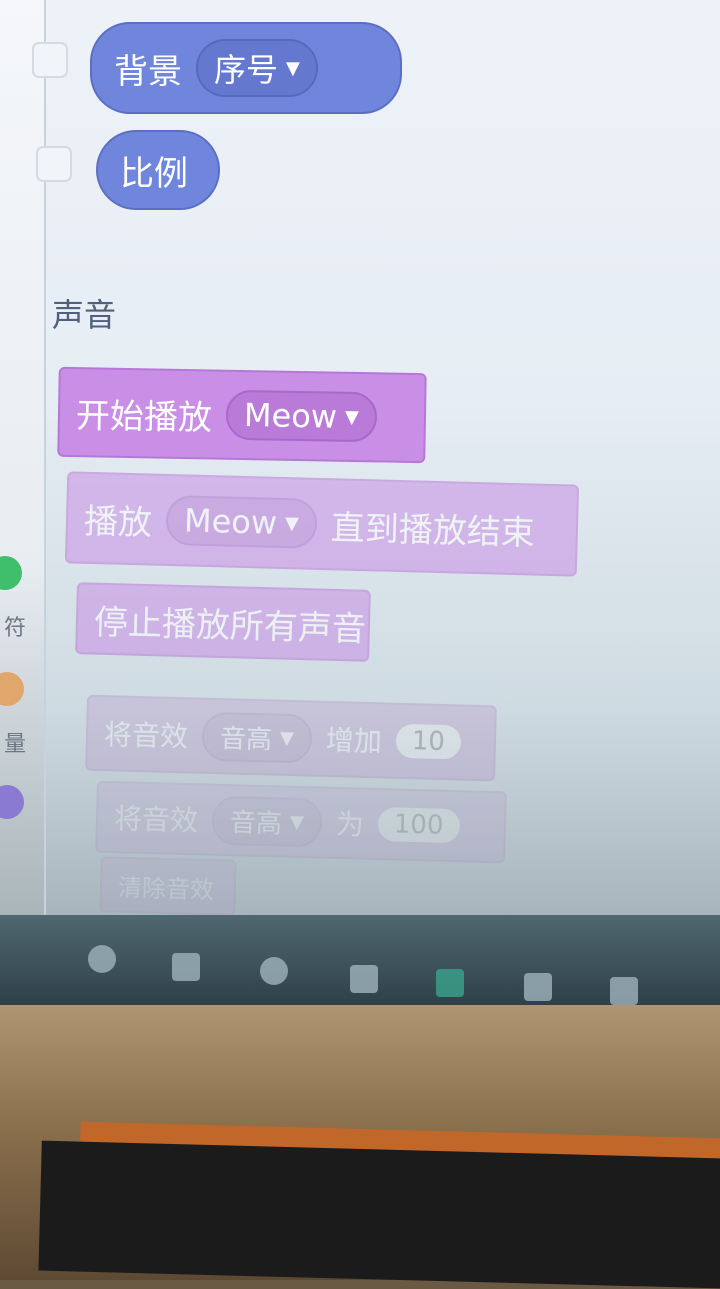 Image resolution: width=720 pixels, height=1289 pixels. What do you see at coordinates (230, 521) in the screenshot?
I see `play-until-value: Meow` at bounding box center [230, 521].